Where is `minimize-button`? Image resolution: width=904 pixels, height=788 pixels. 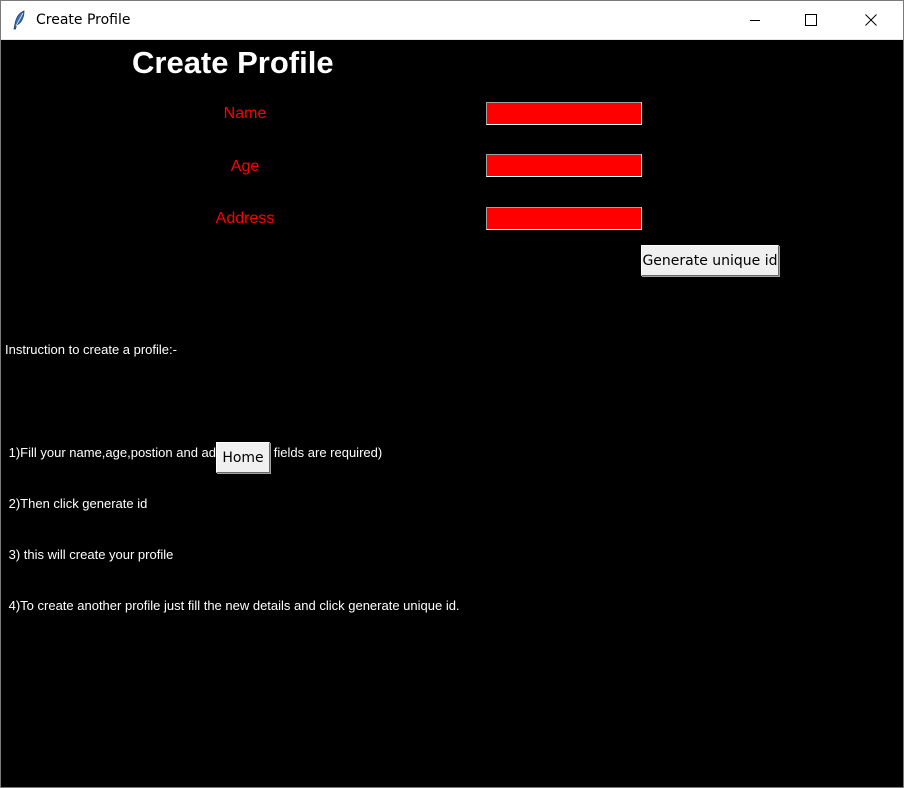
minimize-button is located at coordinates (755, 20).